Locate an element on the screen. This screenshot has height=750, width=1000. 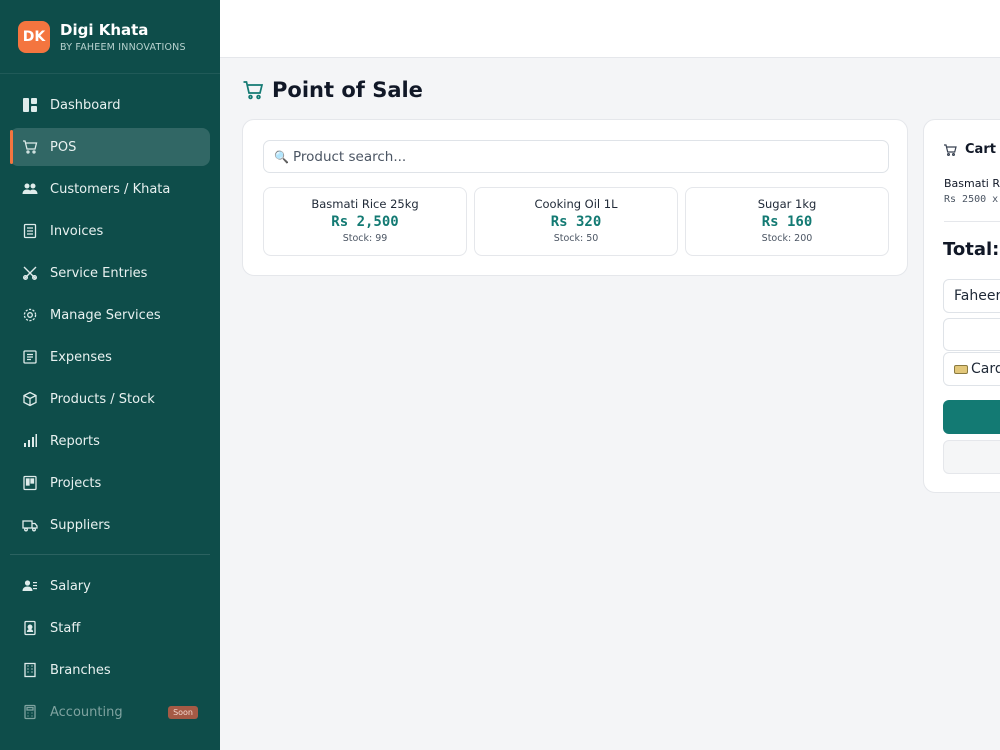
sidebar-item-salary: Salary is located at coordinates (110, 586).